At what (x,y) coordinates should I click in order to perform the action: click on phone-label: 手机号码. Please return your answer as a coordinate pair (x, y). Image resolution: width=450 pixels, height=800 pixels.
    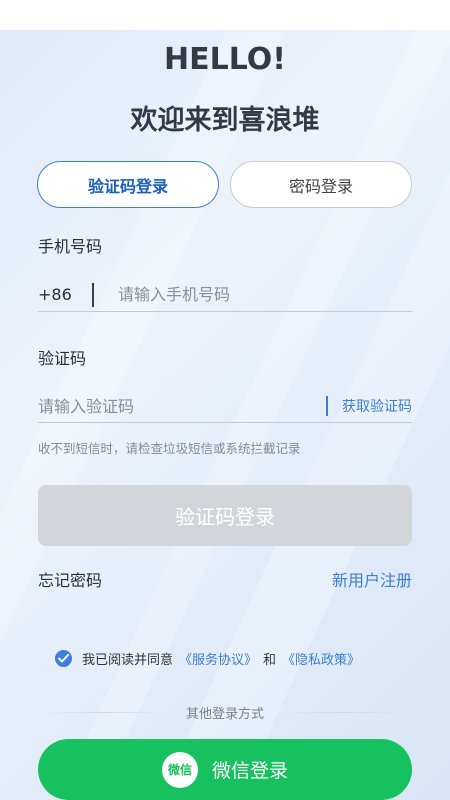
    Looking at the image, I should click on (70, 246).